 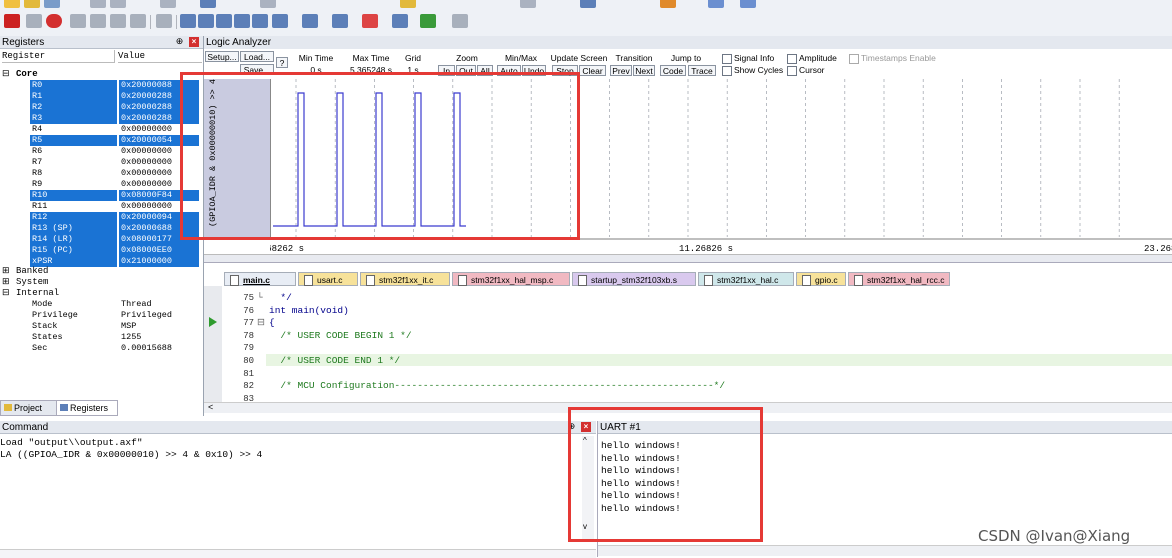 What do you see at coordinates (370, 21) in the screenshot?
I see `analysis-icon` at bounding box center [370, 21].